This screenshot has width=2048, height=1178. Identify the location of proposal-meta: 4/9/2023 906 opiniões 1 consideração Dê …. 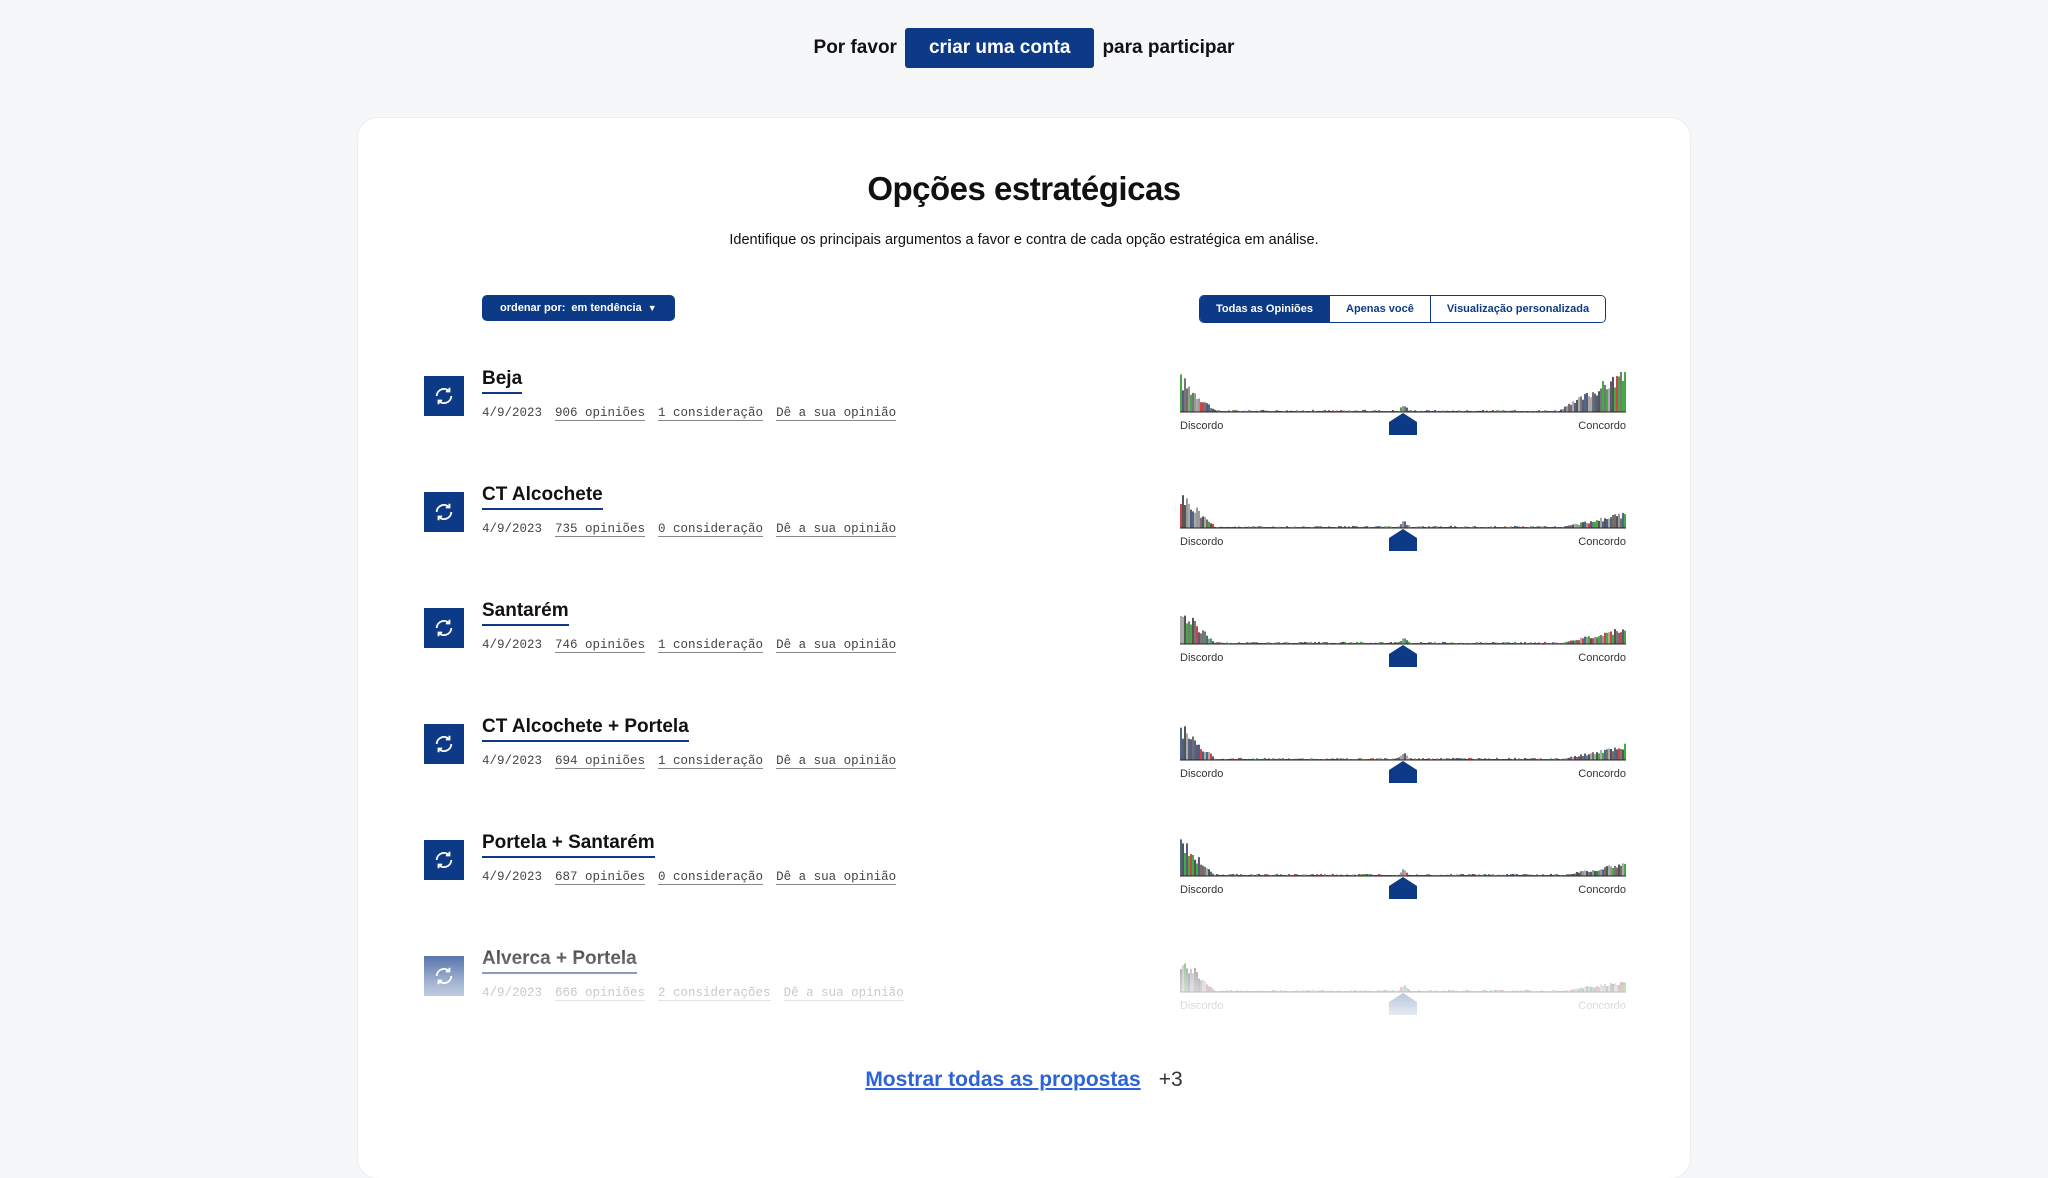
(689, 413).